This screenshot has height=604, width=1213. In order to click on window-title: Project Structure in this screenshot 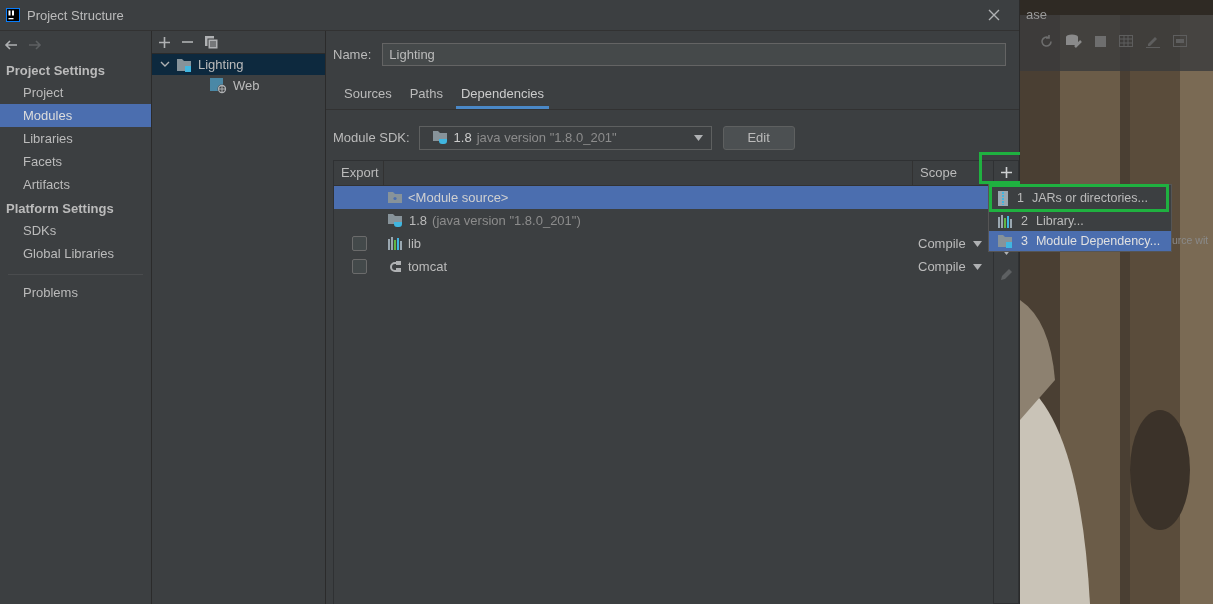, I will do `click(76, 15)`.